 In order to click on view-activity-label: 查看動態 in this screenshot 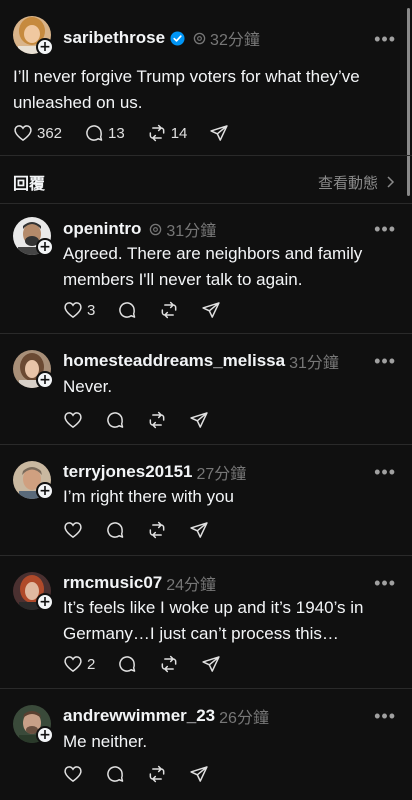, I will do `click(347, 183)`.